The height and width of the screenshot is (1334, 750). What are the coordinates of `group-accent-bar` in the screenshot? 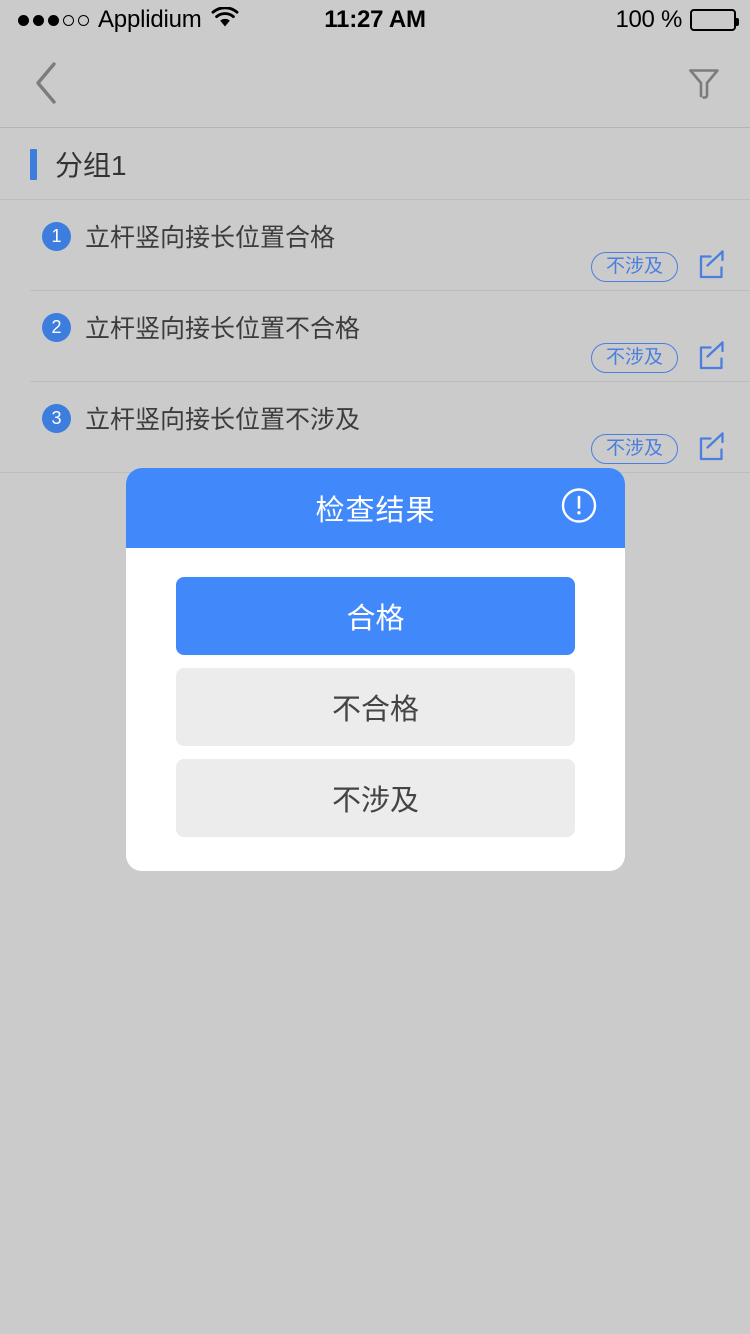 It's located at (33, 164).